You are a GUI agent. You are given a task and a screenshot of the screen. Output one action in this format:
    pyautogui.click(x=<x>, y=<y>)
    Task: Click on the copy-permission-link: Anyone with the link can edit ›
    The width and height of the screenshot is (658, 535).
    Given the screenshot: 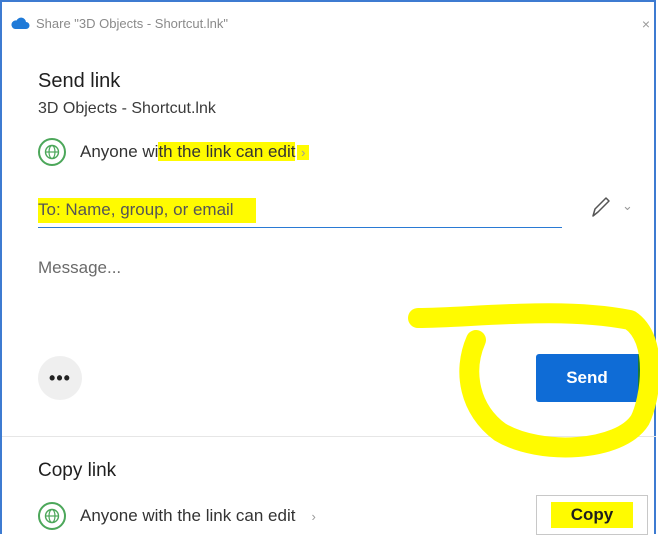 What is the action you would take?
    pyautogui.click(x=177, y=516)
    